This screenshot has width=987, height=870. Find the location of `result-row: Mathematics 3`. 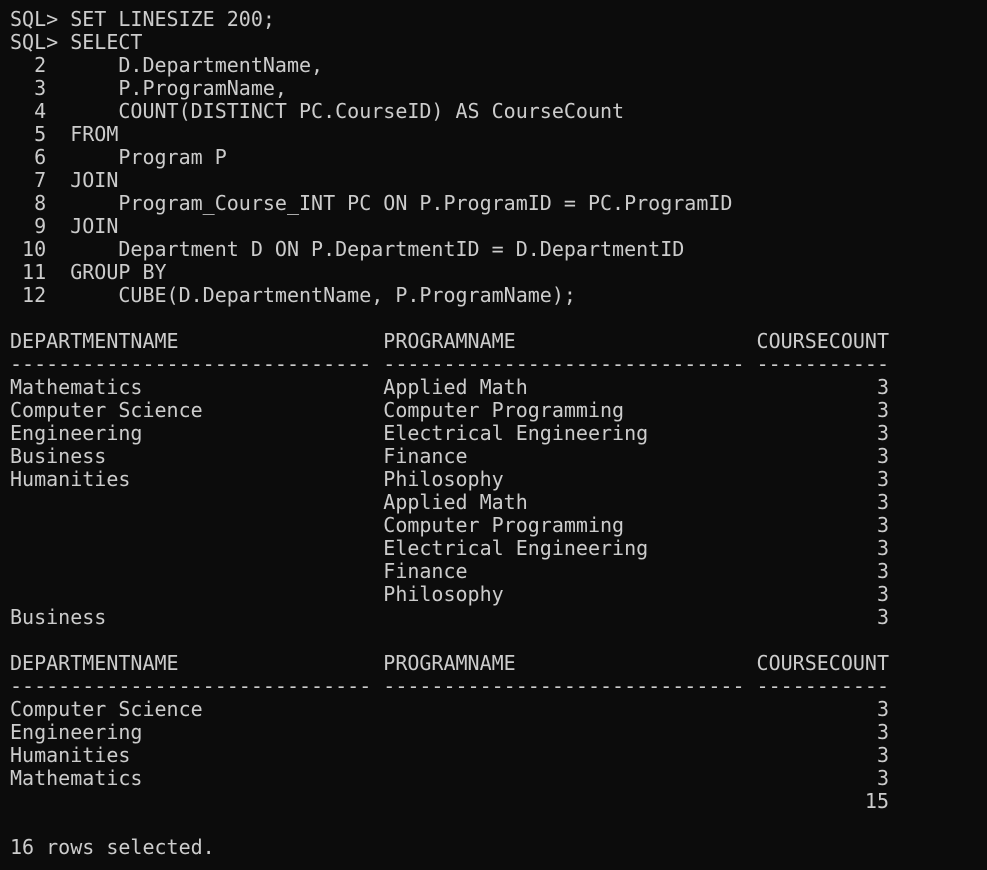

result-row: Mathematics 3 is located at coordinates (449, 778).